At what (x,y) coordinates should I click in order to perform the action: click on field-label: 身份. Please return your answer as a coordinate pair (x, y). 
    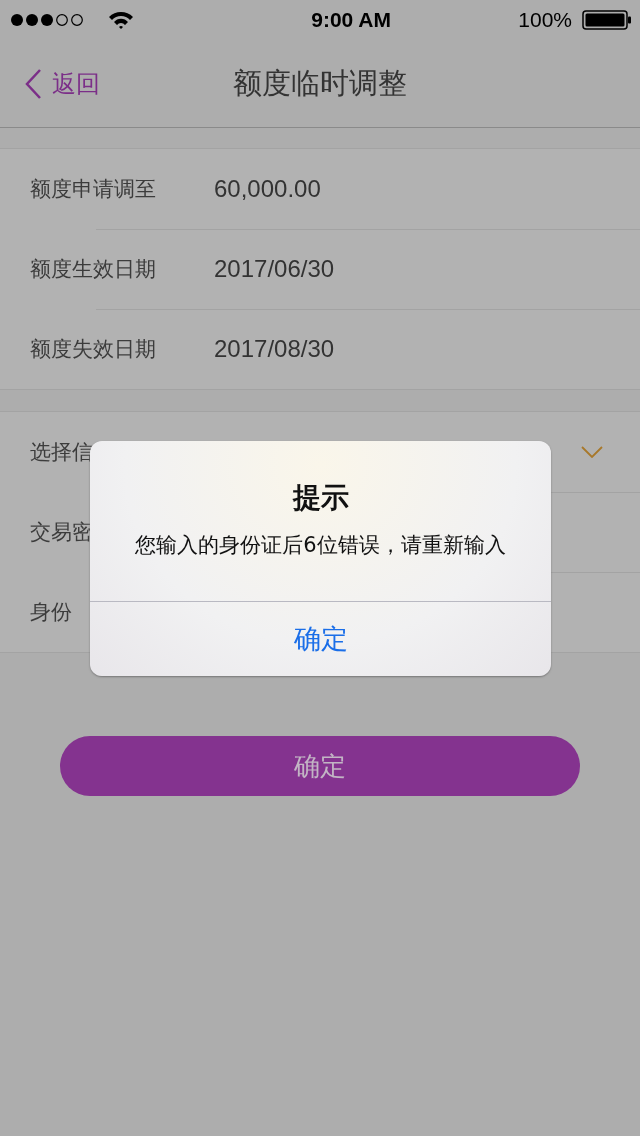
    Looking at the image, I should click on (51, 612).